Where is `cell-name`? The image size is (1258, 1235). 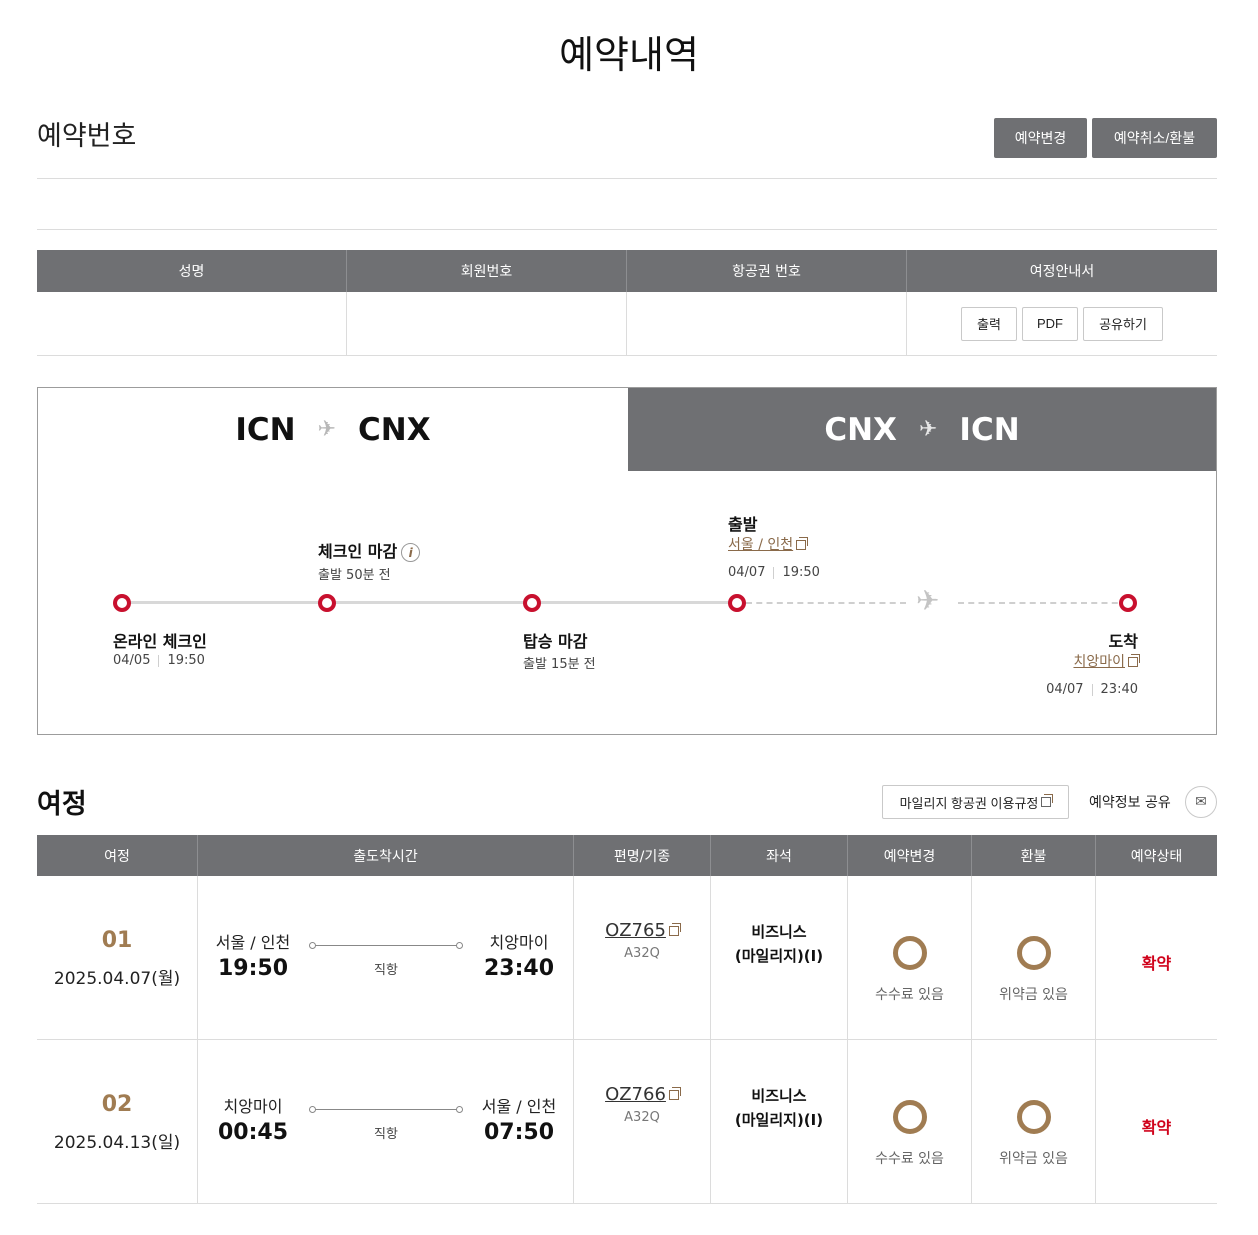
cell-name is located at coordinates (192, 323).